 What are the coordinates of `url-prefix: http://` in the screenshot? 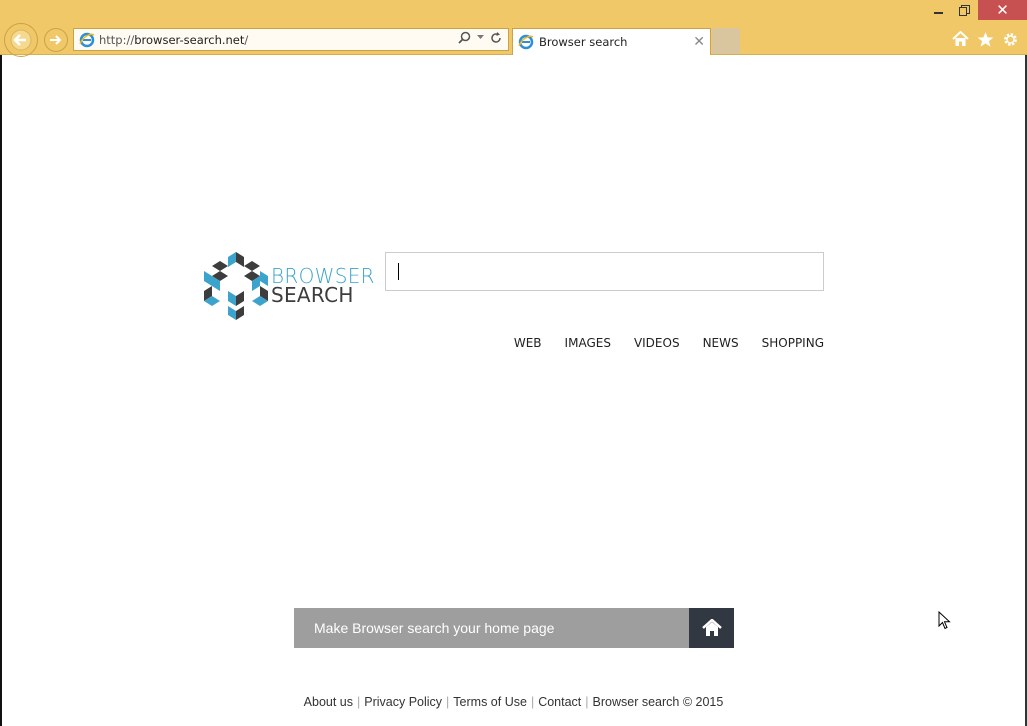 It's located at (117, 39).